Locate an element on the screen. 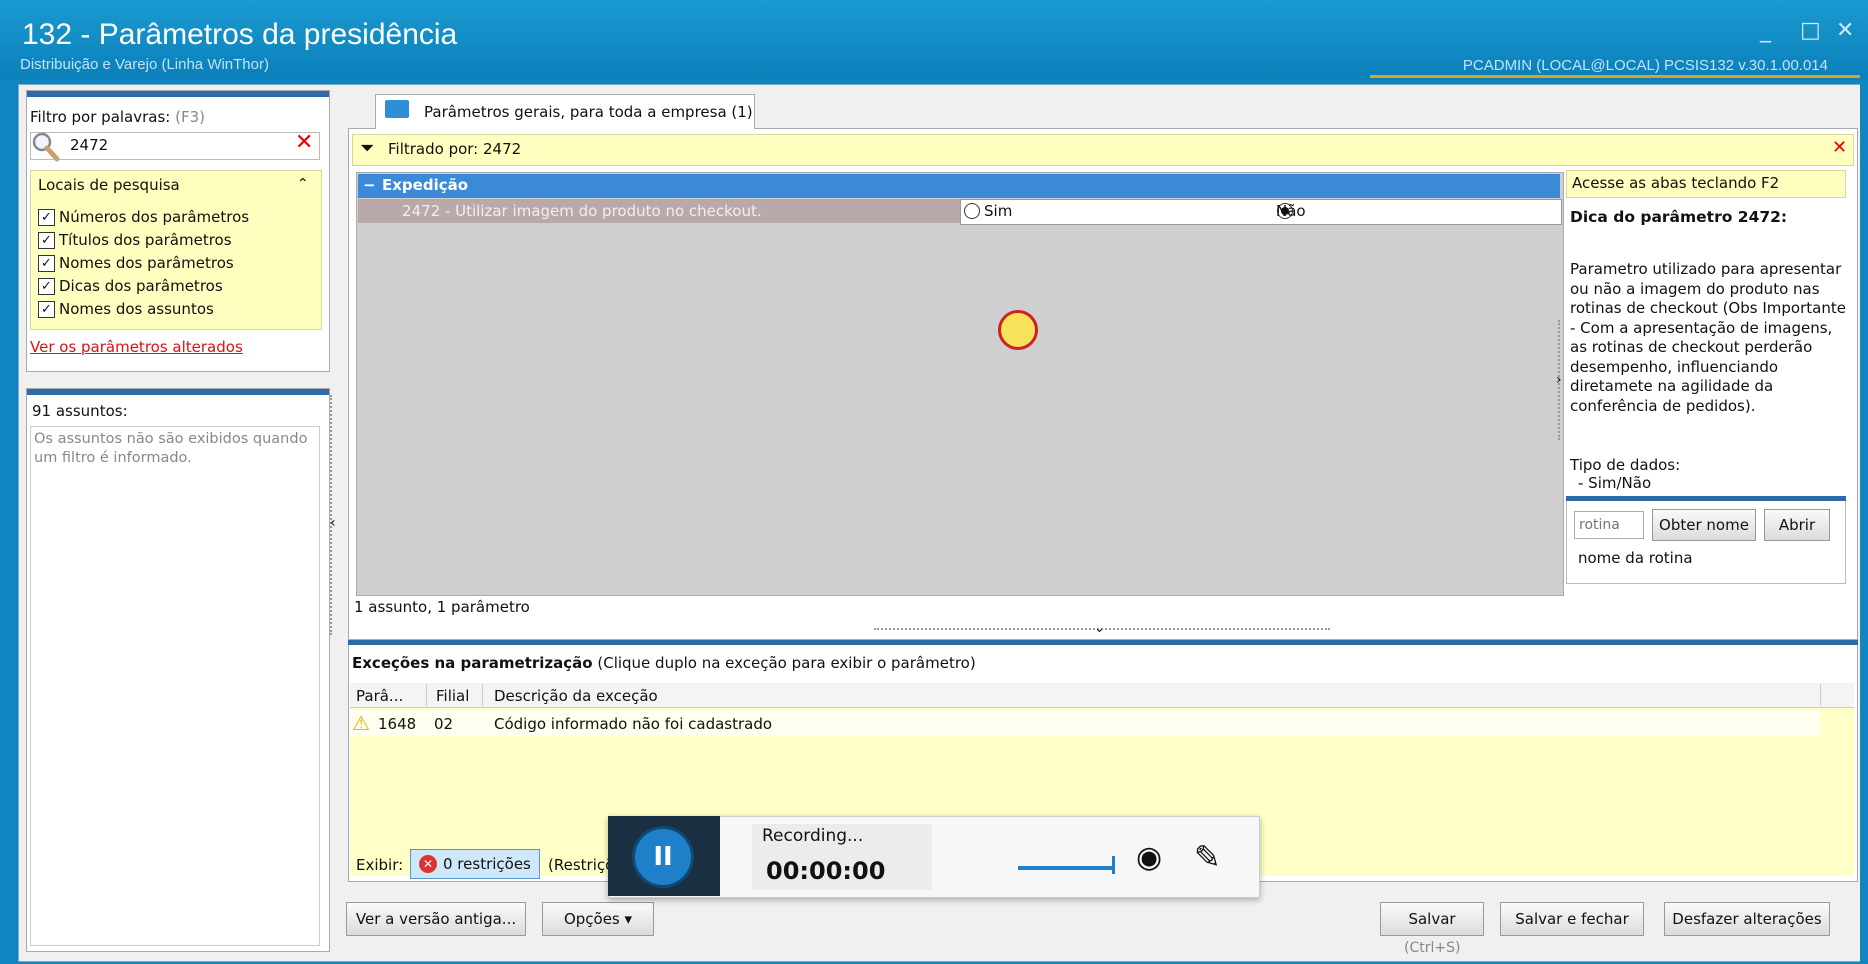 The image size is (1868, 964). window-subtitle: Distribuição e Varejo (Linha WinThor) is located at coordinates (144, 64).